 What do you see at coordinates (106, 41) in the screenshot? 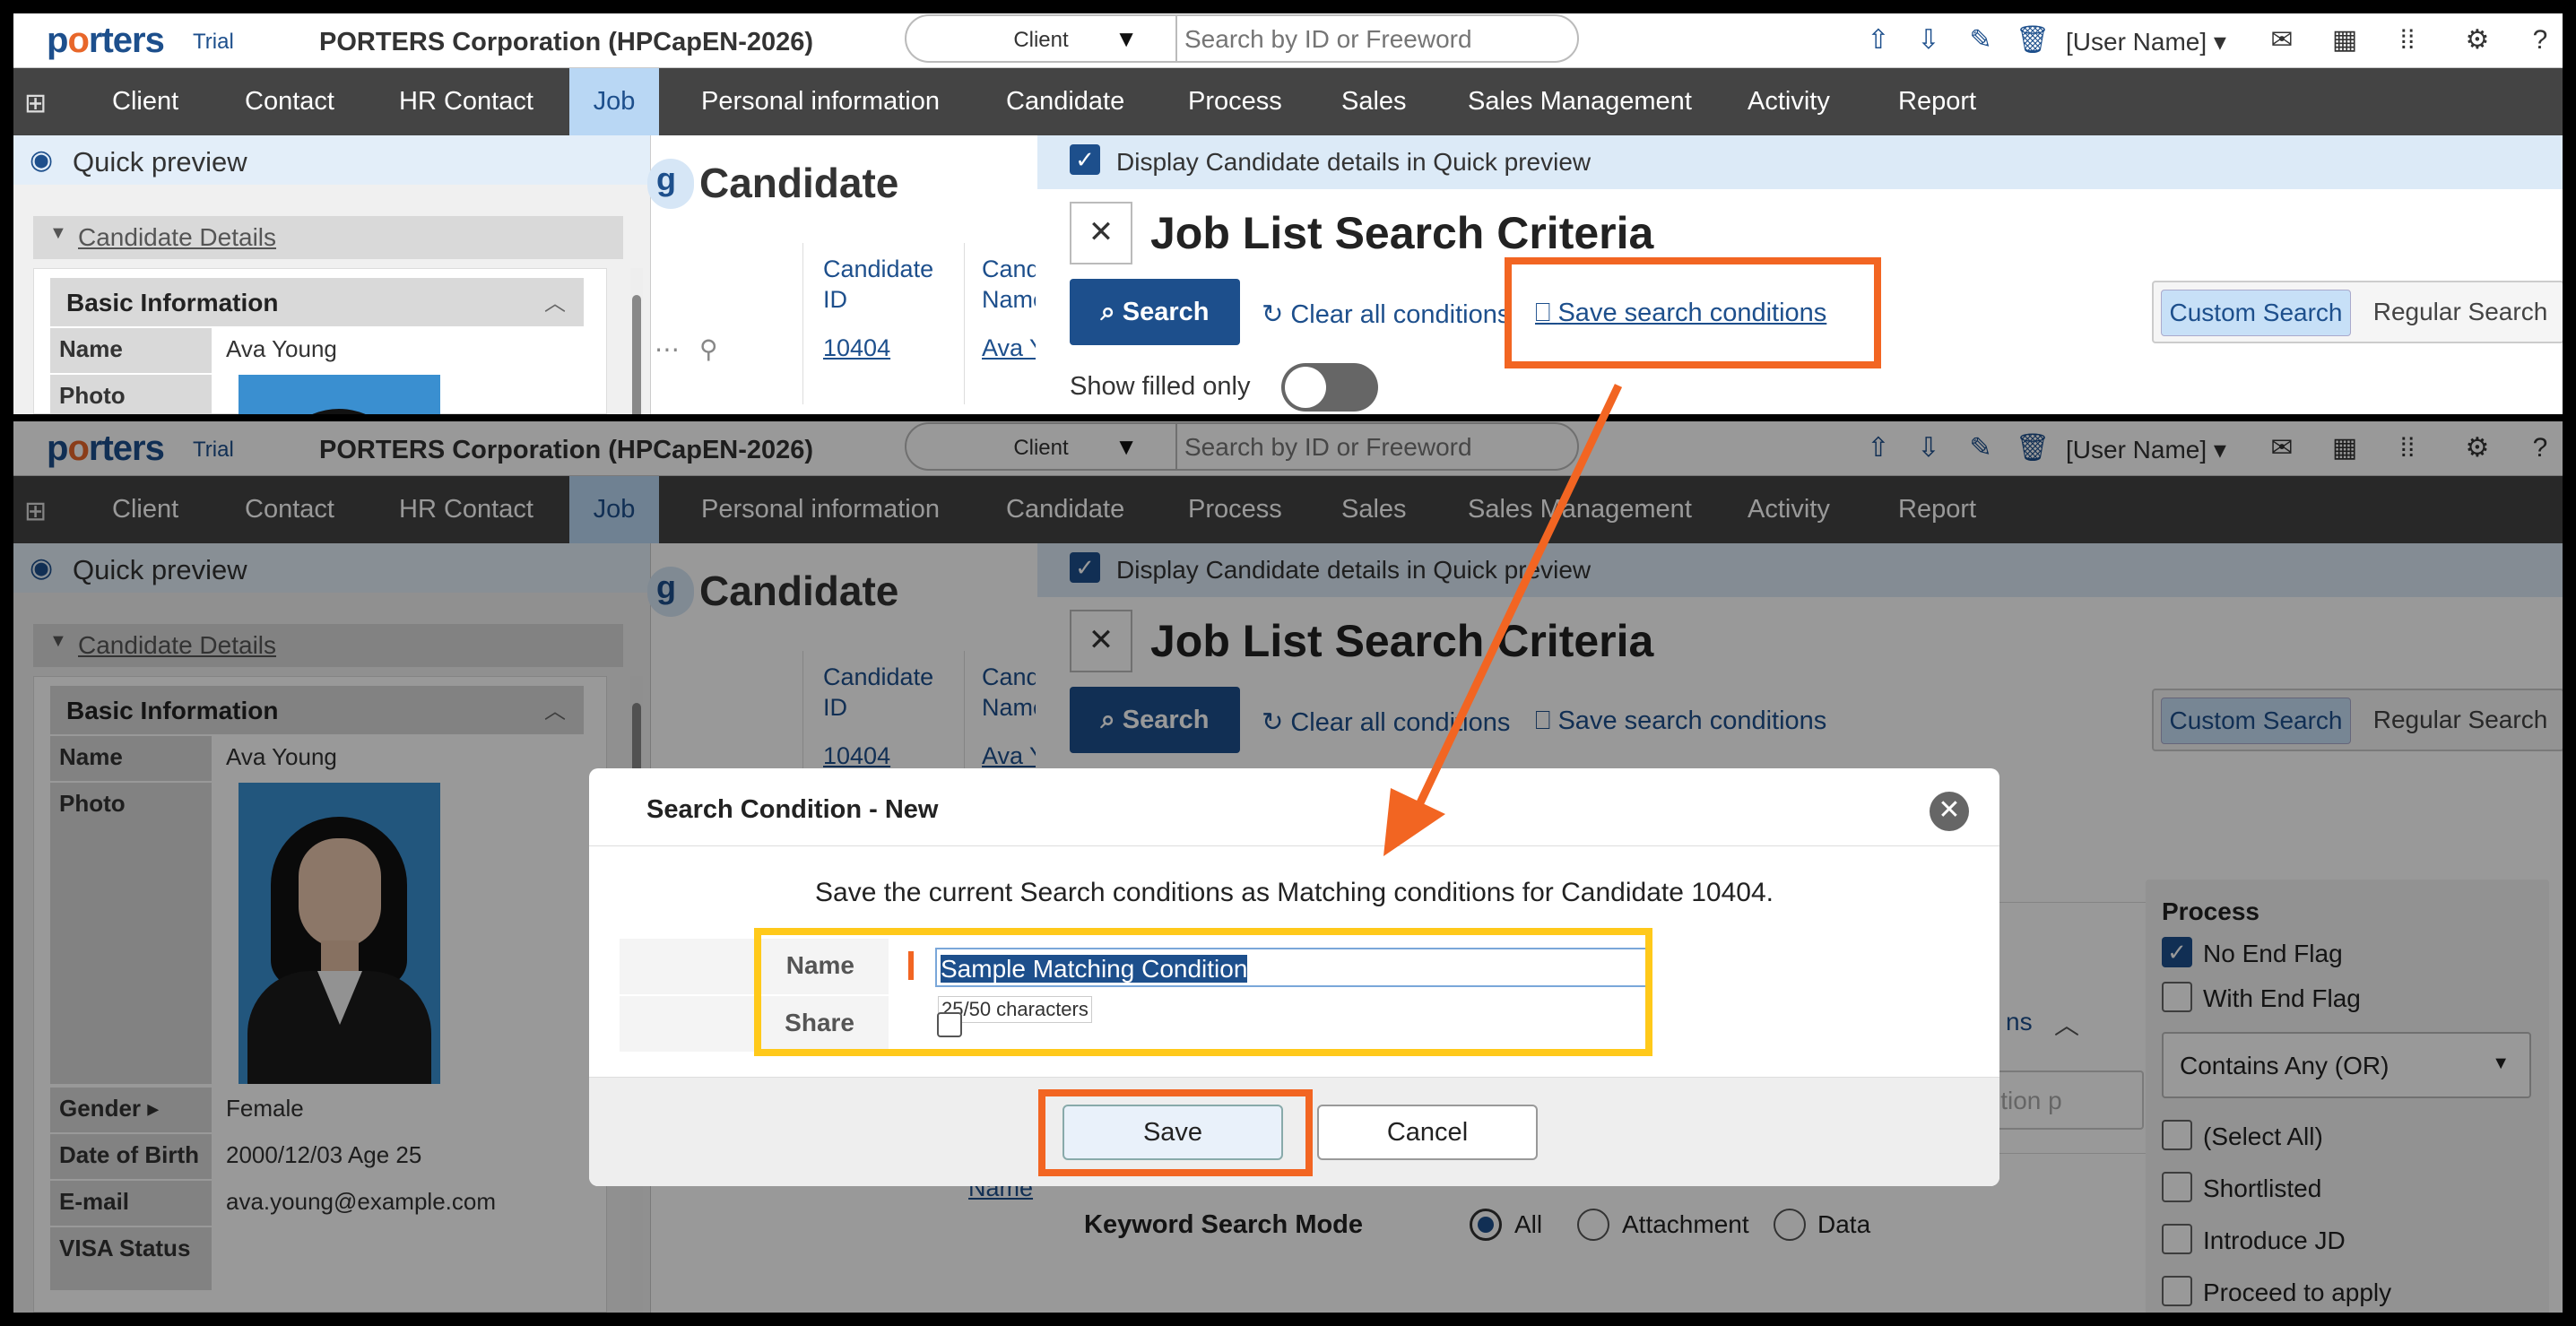
I see `porters-logo: porters` at bounding box center [106, 41].